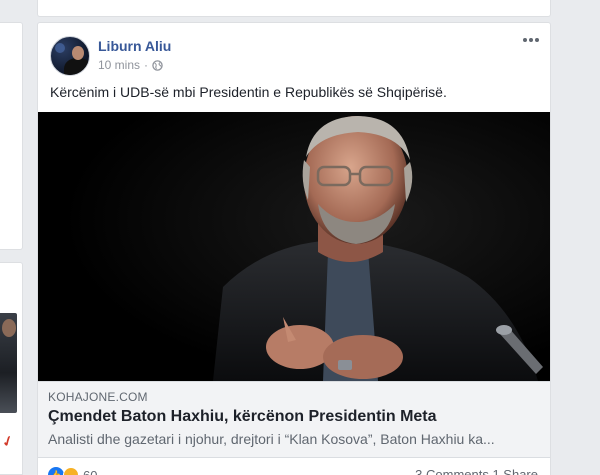  I want to click on link-domain: KOHAJONE.COM, so click(98, 397).